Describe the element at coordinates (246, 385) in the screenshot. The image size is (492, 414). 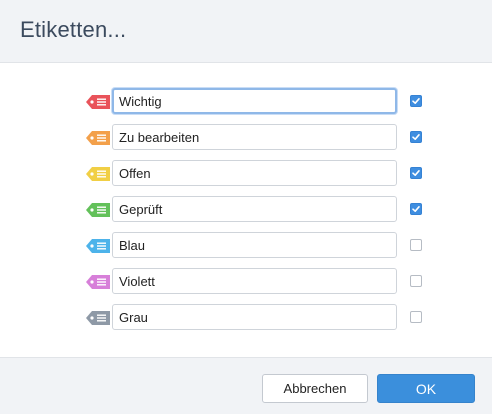
I see `dialog-footer: Abbrechen OK` at that location.